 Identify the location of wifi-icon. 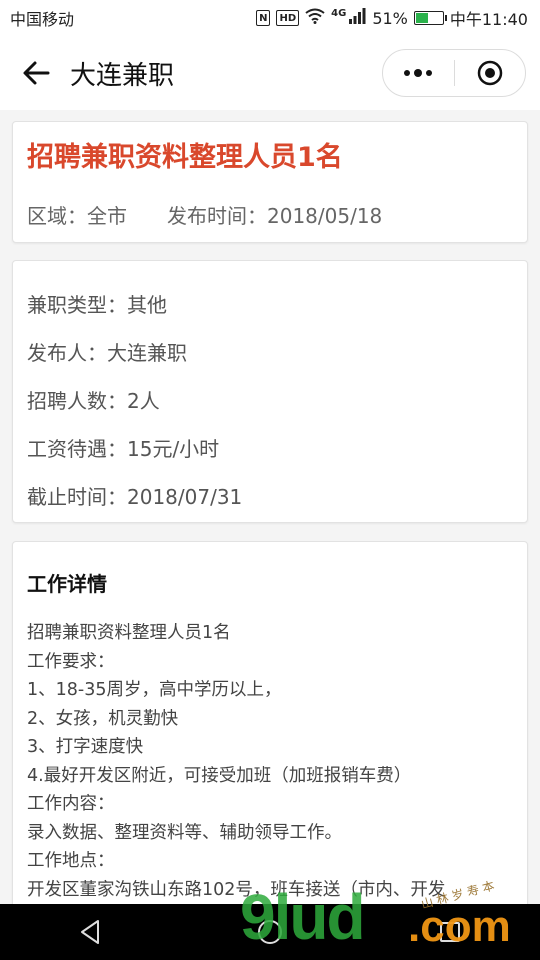
(315, 18).